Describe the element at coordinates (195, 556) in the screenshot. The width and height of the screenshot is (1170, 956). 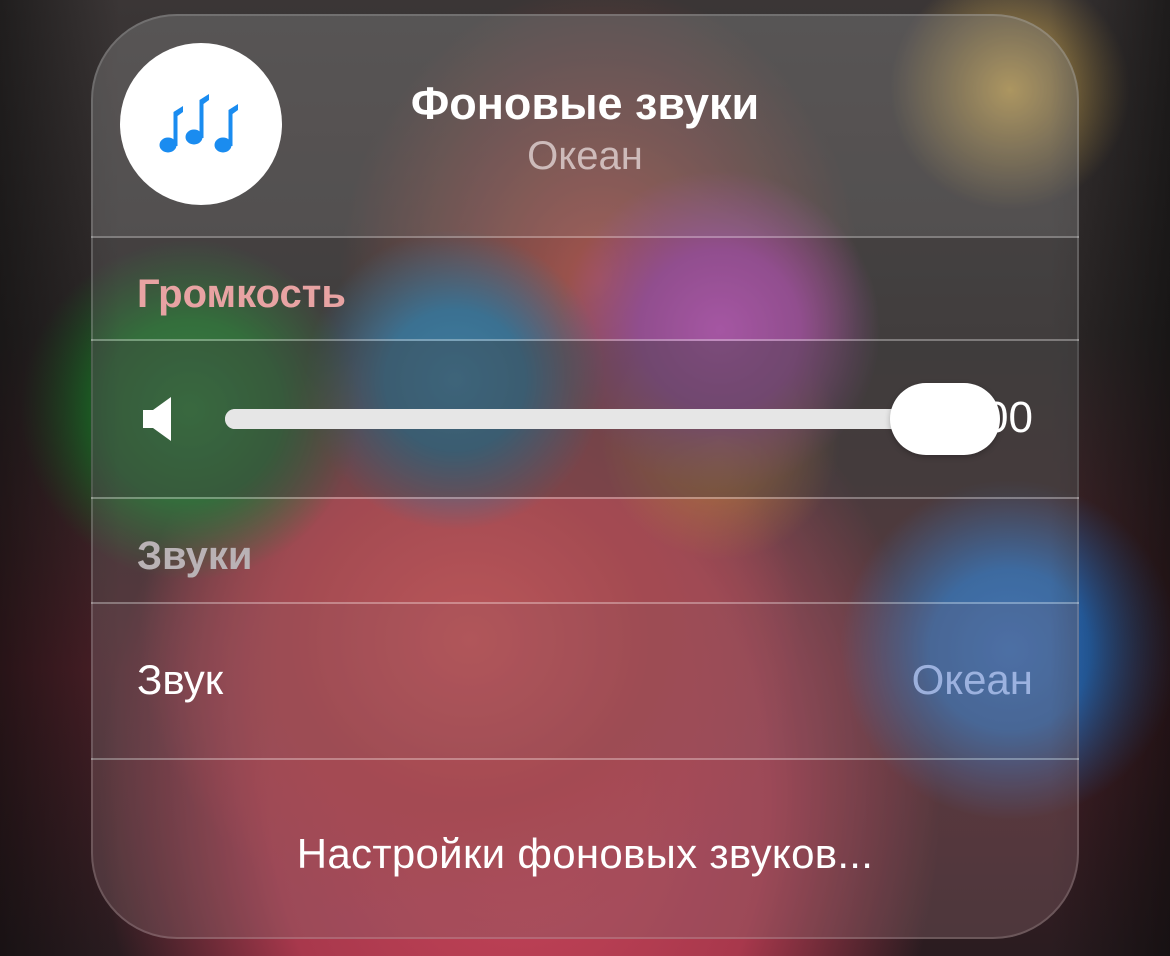
I see `sounds-section-label: Звуки` at that location.